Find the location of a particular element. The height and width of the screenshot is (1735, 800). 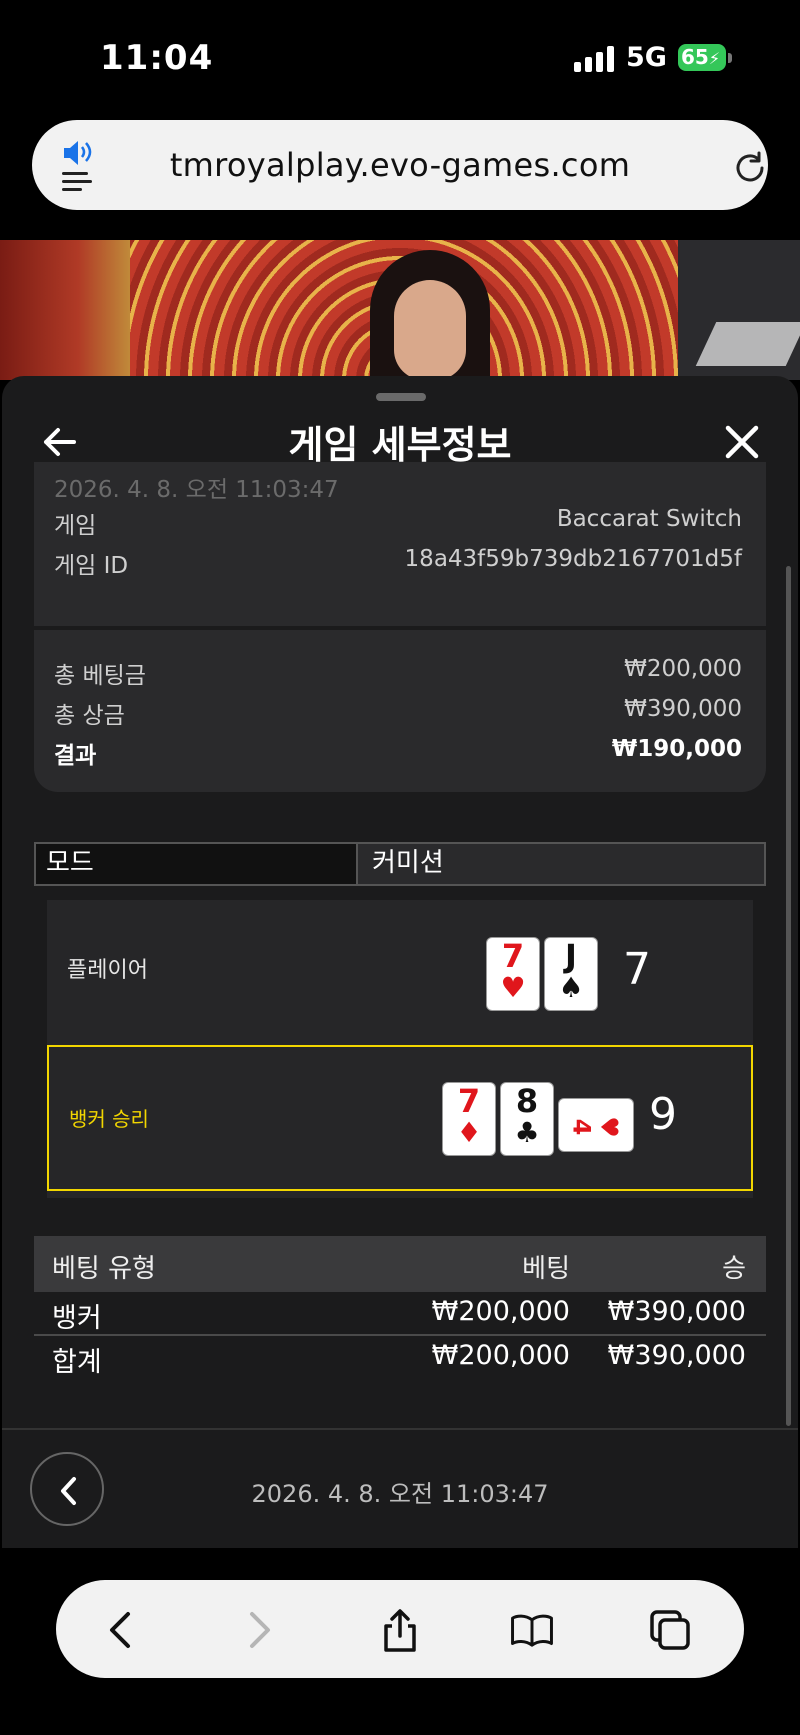

banker-card-3: 4 ♥ is located at coordinates (596, 1125).